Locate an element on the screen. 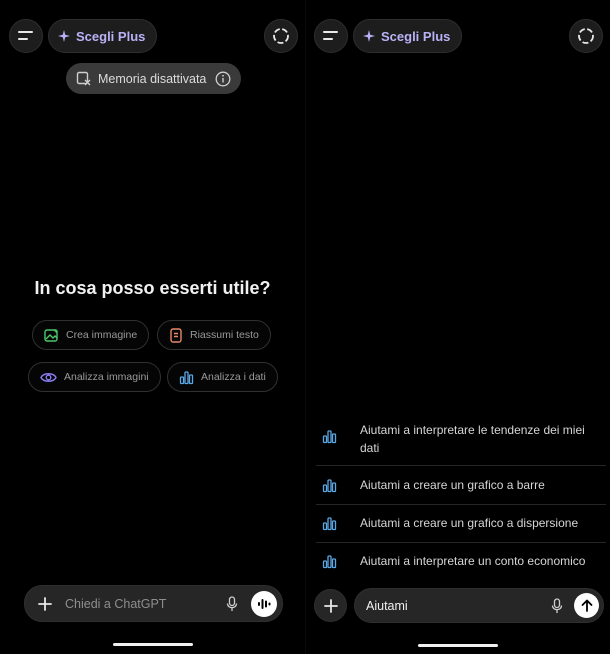 The width and height of the screenshot is (610, 654). composer: Aiutami is located at coordinates (479, 605).